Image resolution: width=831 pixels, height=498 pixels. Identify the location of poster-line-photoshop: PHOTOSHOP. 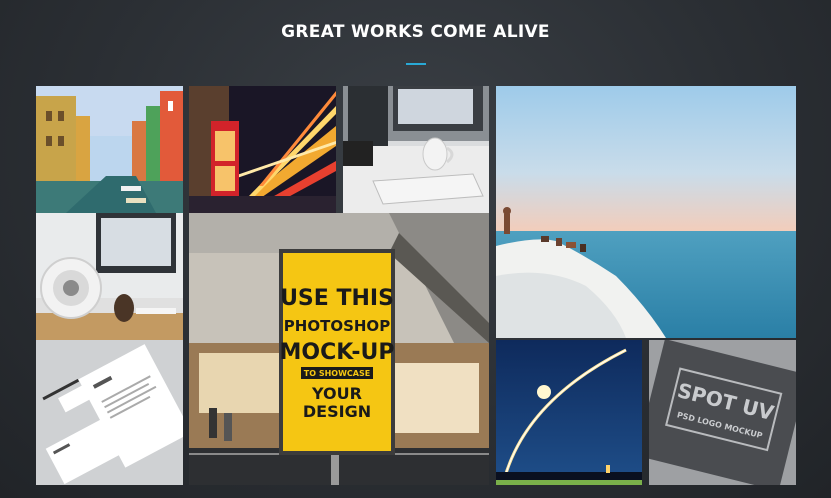
(337, 326).